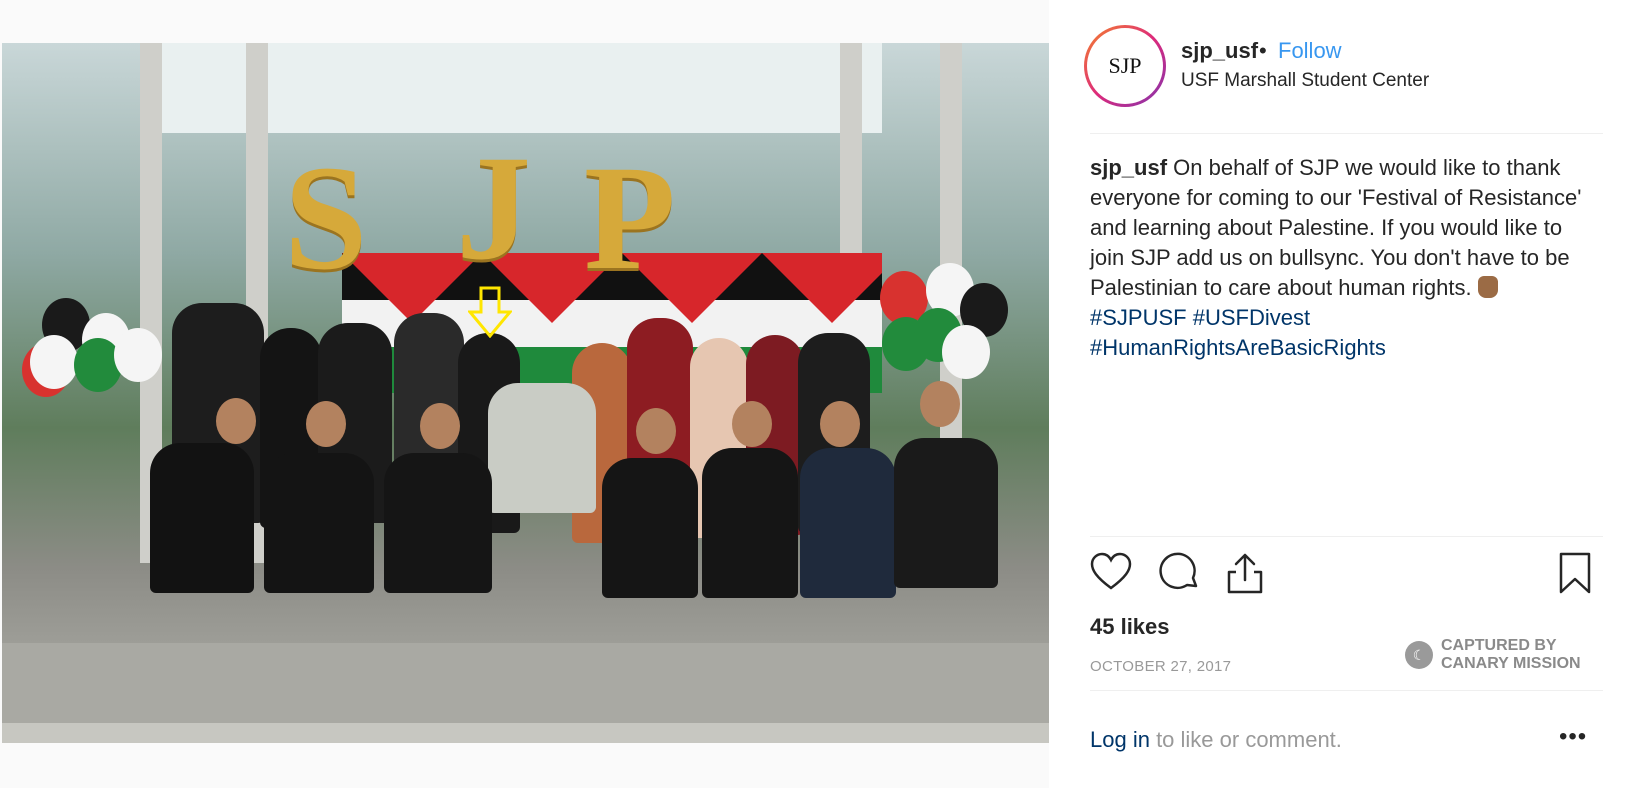 This screenshot has height=788, width=1636. Describe the element at coordinates (1310, 51) in the screenshot. I see `follow-button: Follow` at that location.